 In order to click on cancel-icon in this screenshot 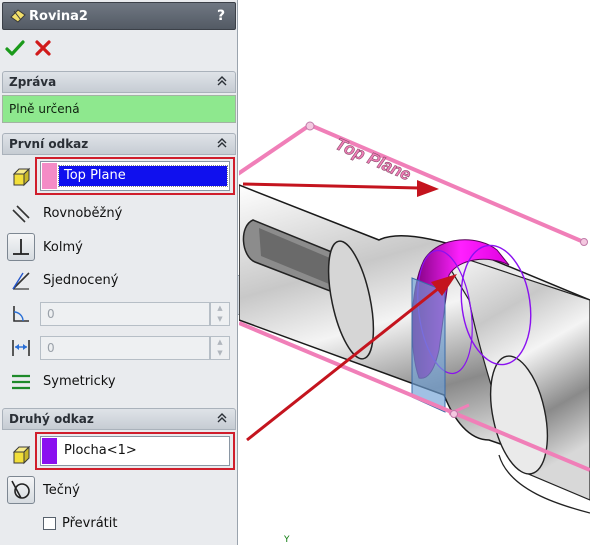, I will do `click(43, 48)`.